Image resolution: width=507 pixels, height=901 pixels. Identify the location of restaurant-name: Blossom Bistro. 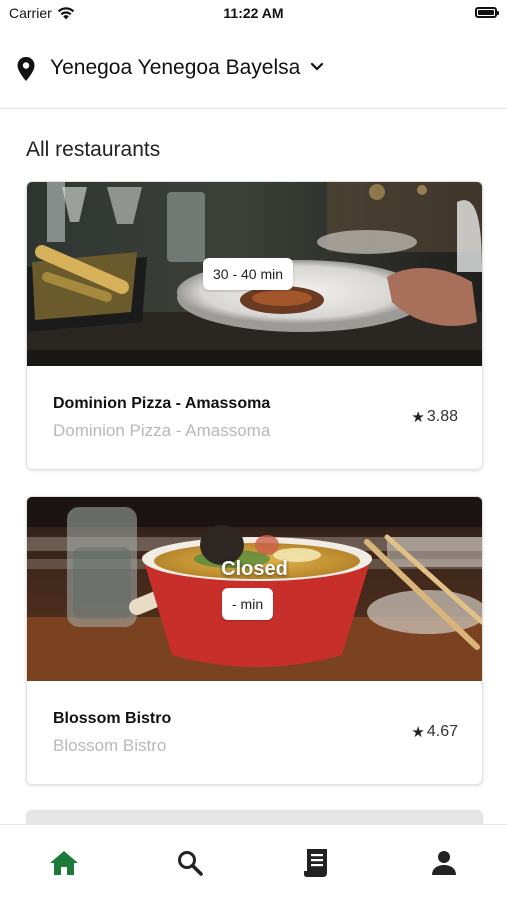
(112, 718).